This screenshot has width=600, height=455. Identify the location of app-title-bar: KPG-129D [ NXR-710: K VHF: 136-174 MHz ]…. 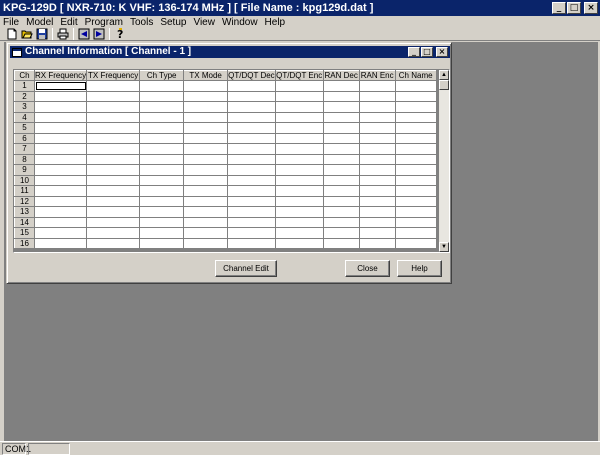
(300, 8).